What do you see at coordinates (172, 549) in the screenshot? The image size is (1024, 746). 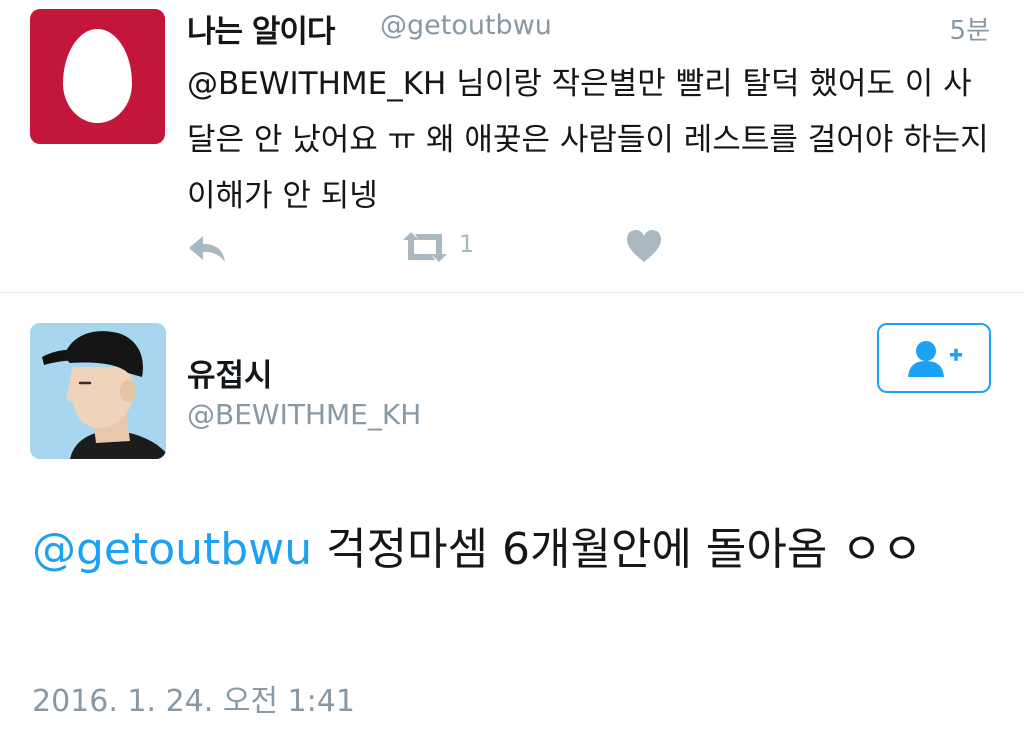 I see `mention-link: @getoutbwu` at bounding box center [172, 549].